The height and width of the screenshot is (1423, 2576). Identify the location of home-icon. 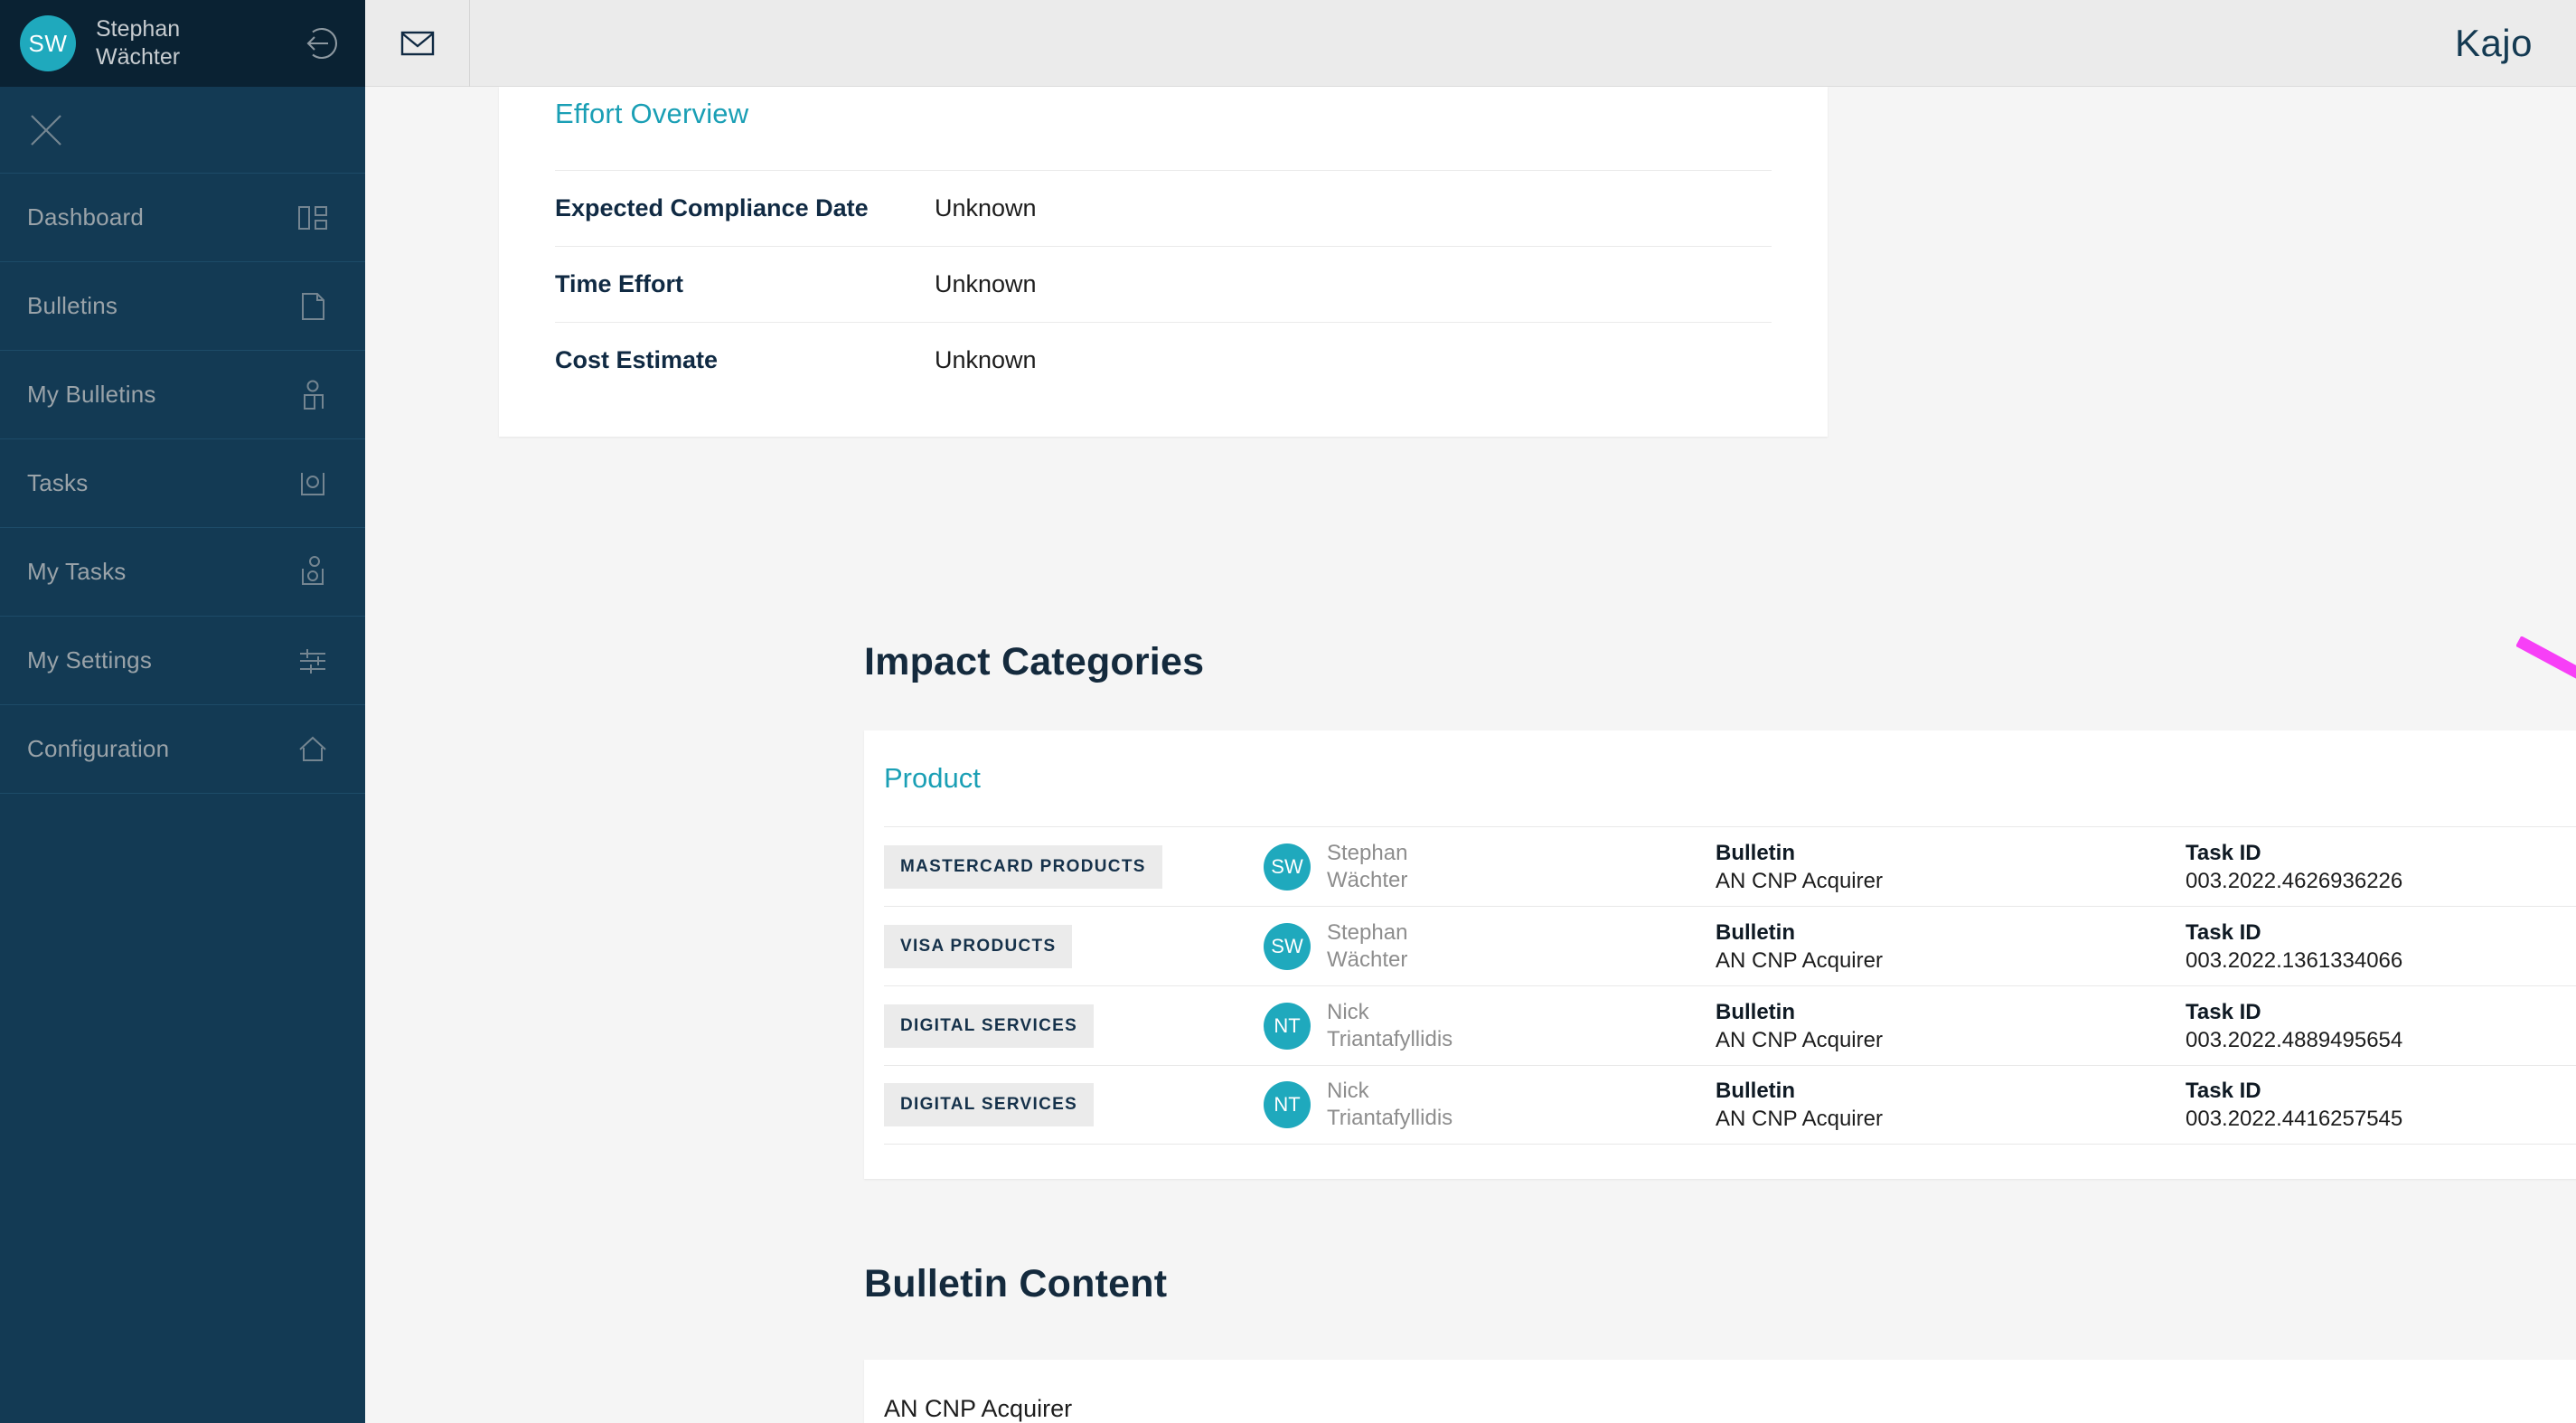
(313, 749).